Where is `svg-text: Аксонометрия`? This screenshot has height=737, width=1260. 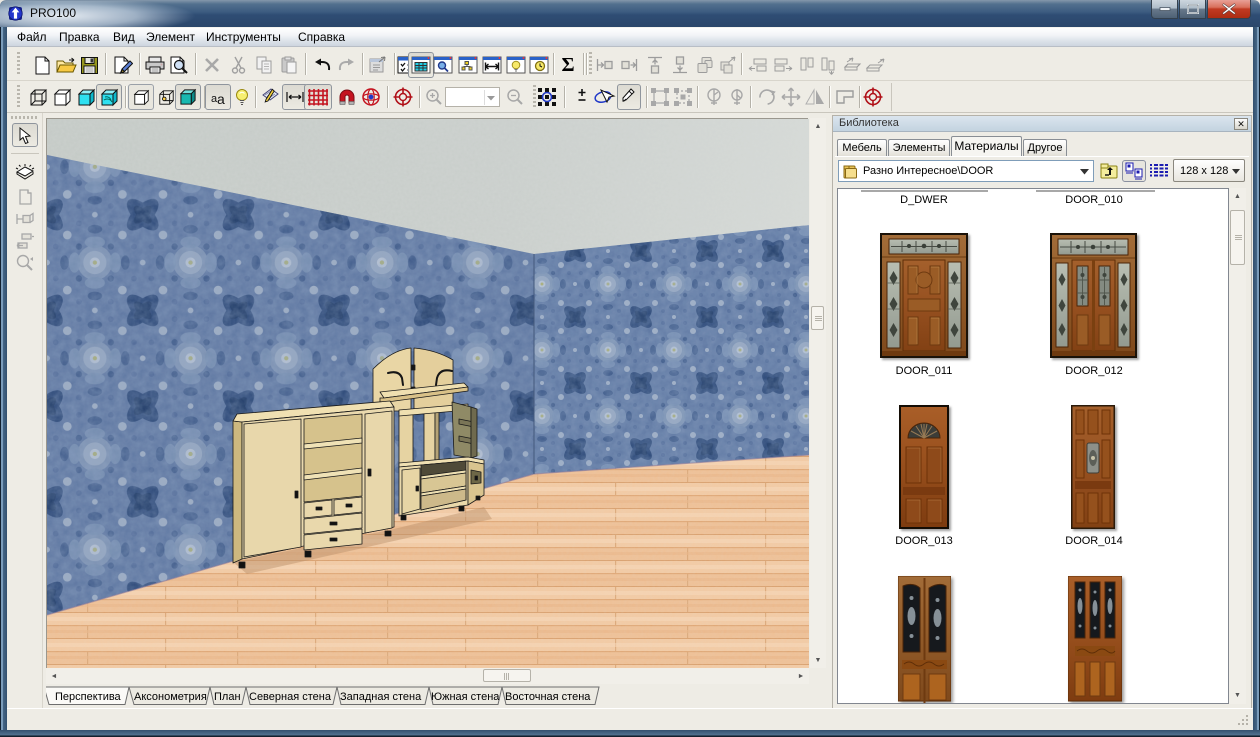 svg-text: Аксонометрия is located at coordinates (170, 697).